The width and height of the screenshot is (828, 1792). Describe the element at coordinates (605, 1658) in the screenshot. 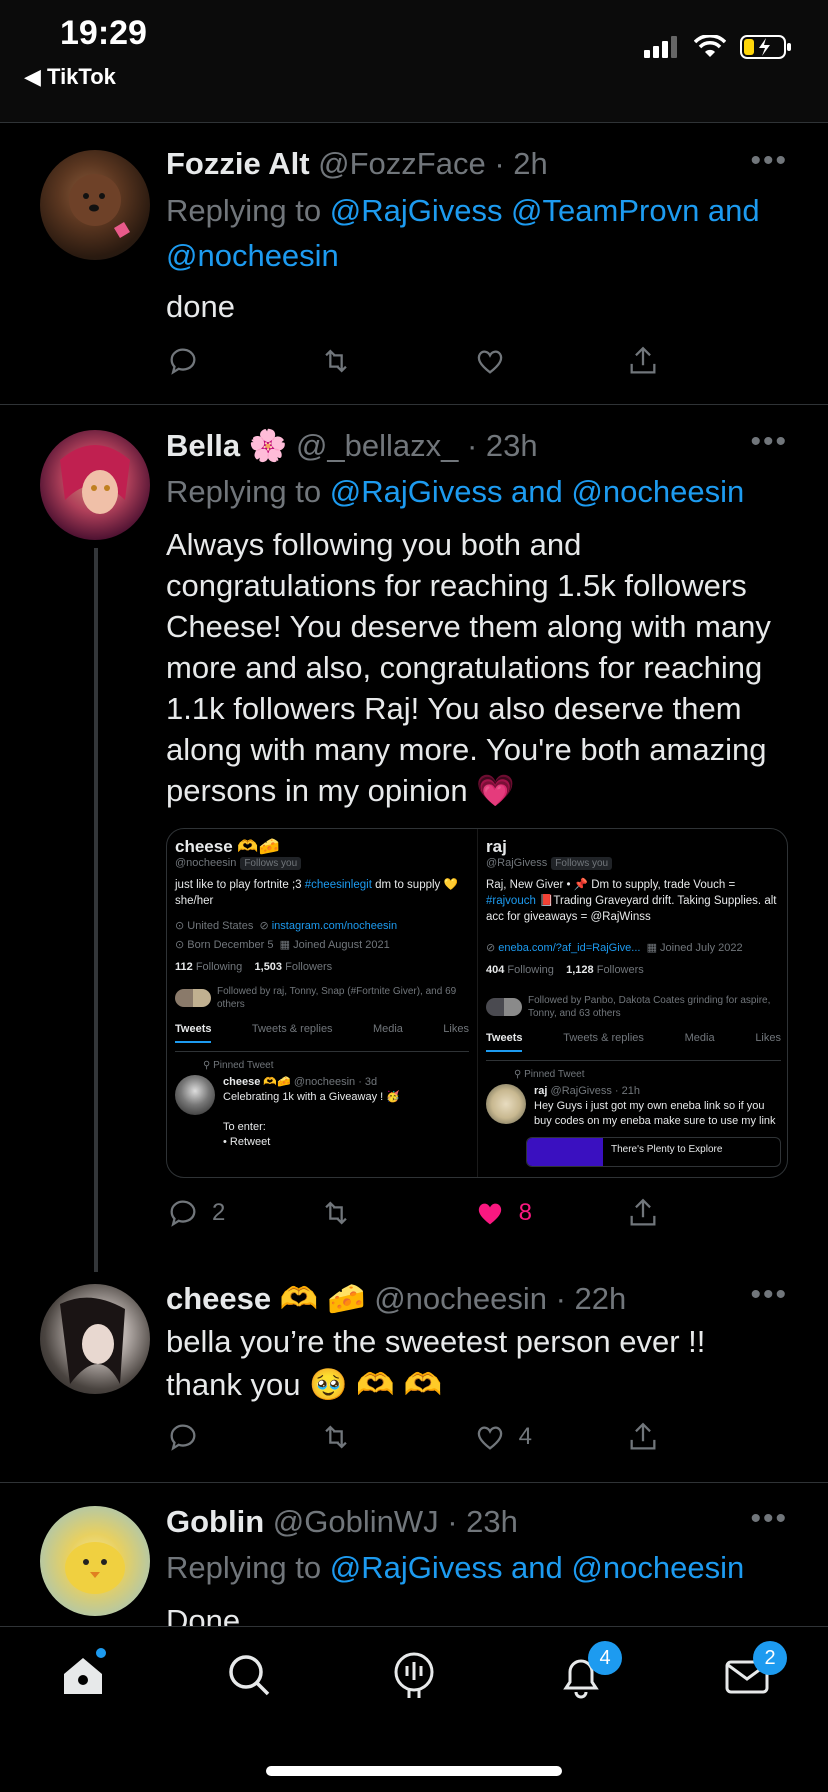

I see `notifications-badge: 4` at that location.